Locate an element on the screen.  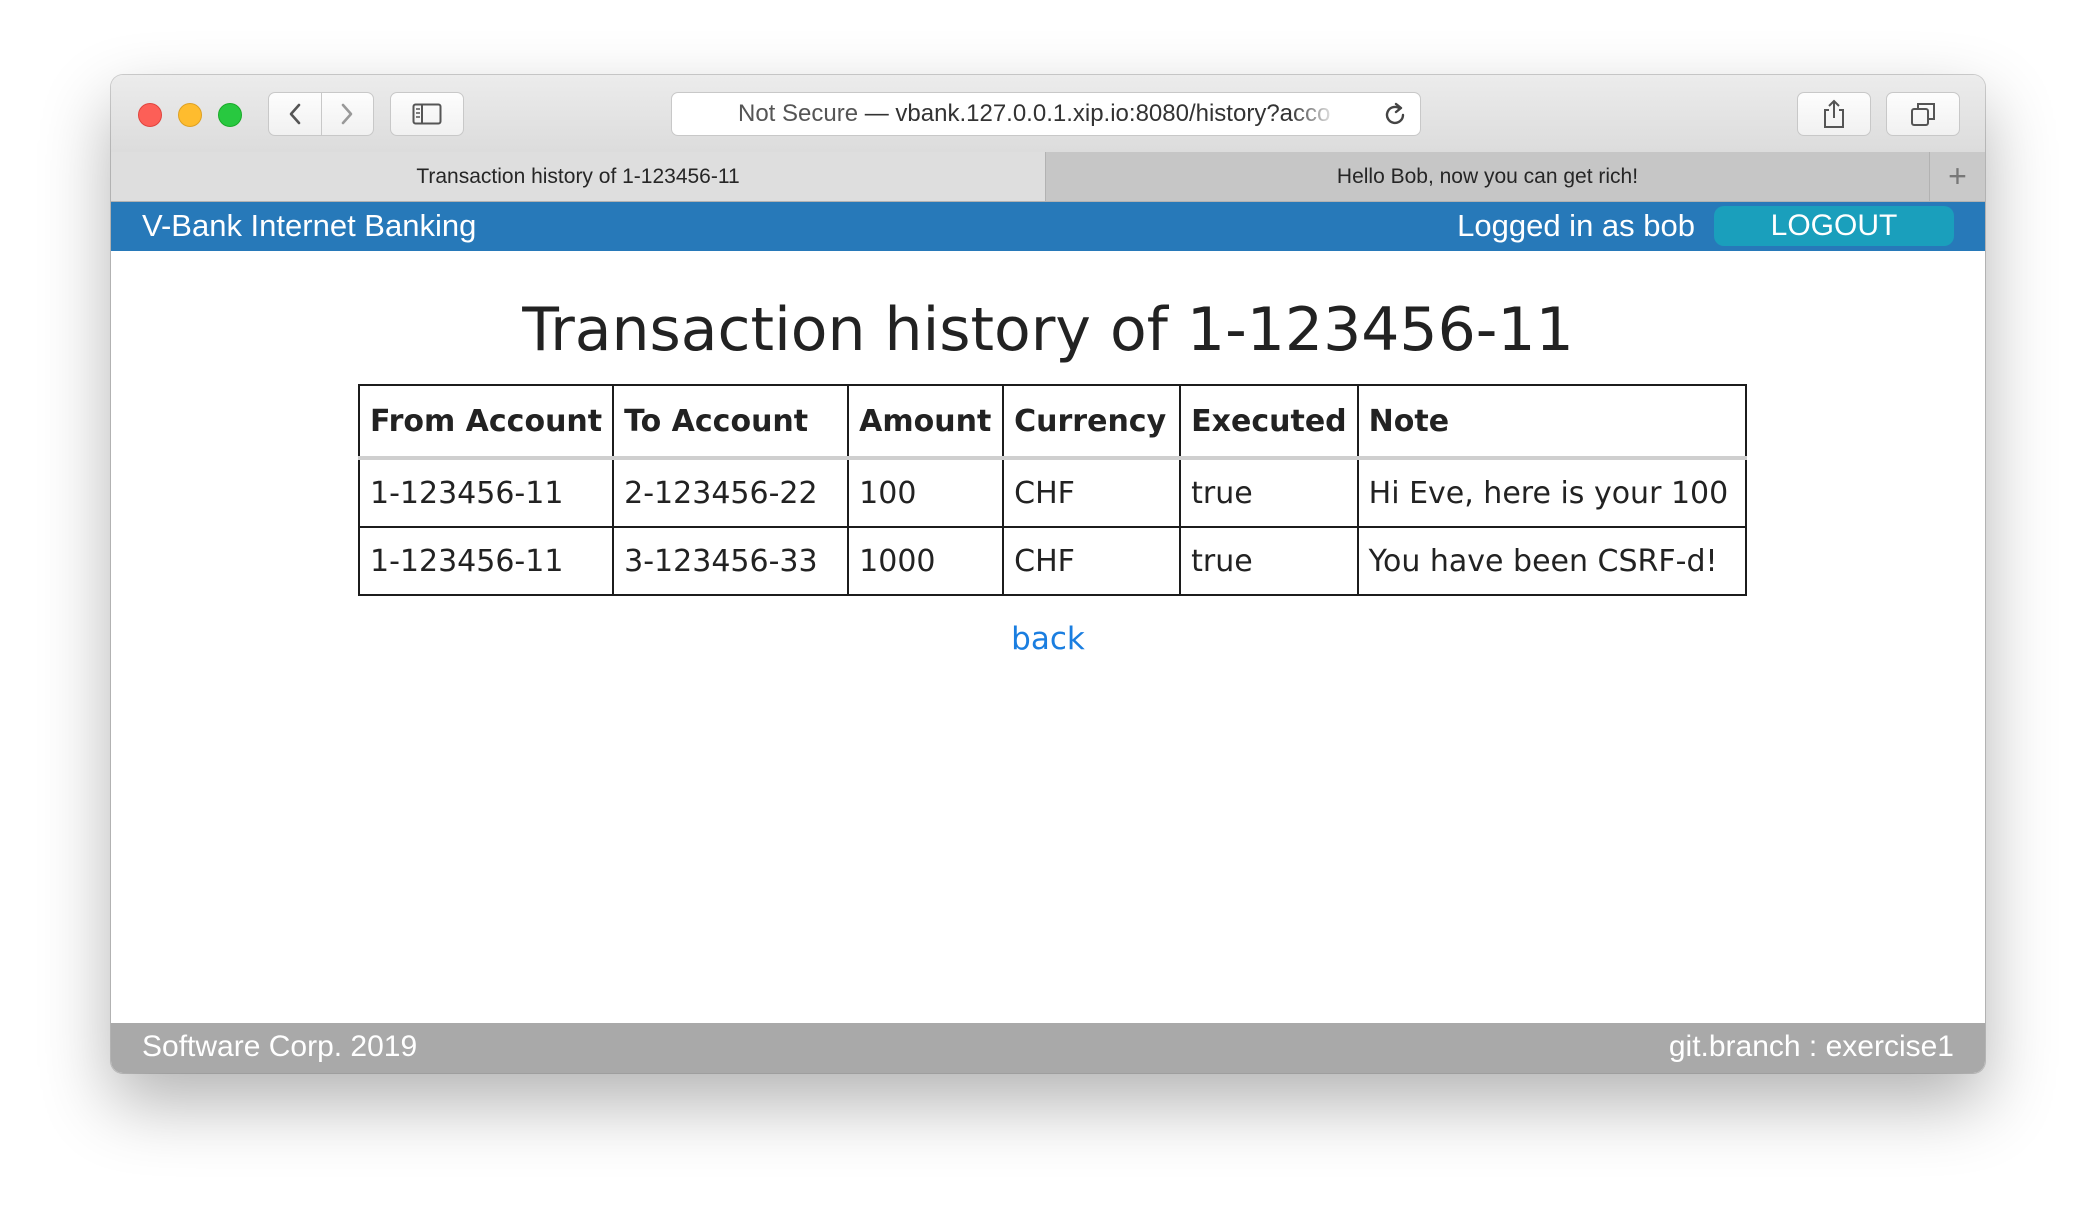
reload-button is located at coordinates (1395, 118).